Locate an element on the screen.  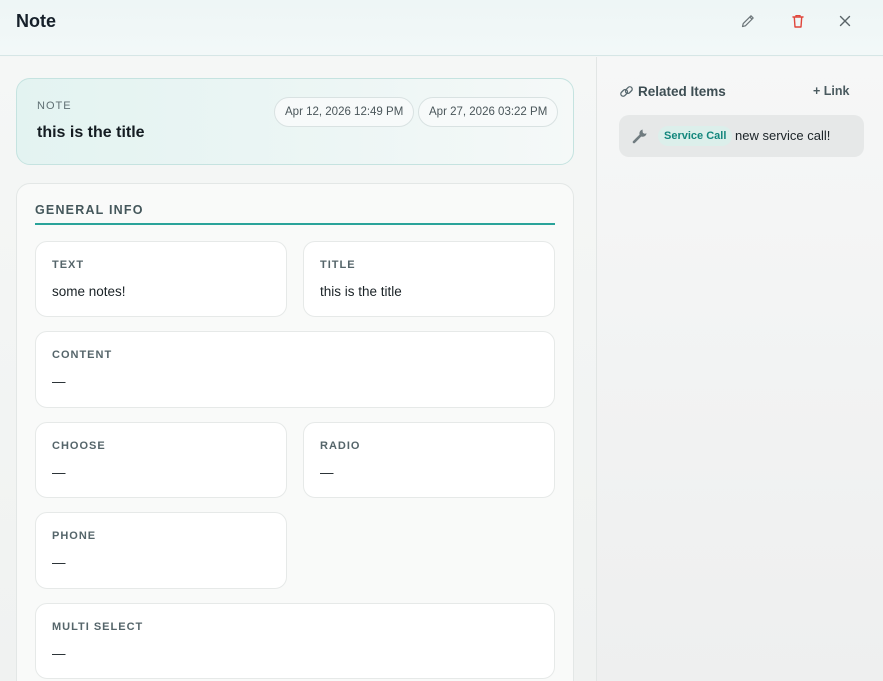
modal-title: Note is located at coordinates (36, 21).